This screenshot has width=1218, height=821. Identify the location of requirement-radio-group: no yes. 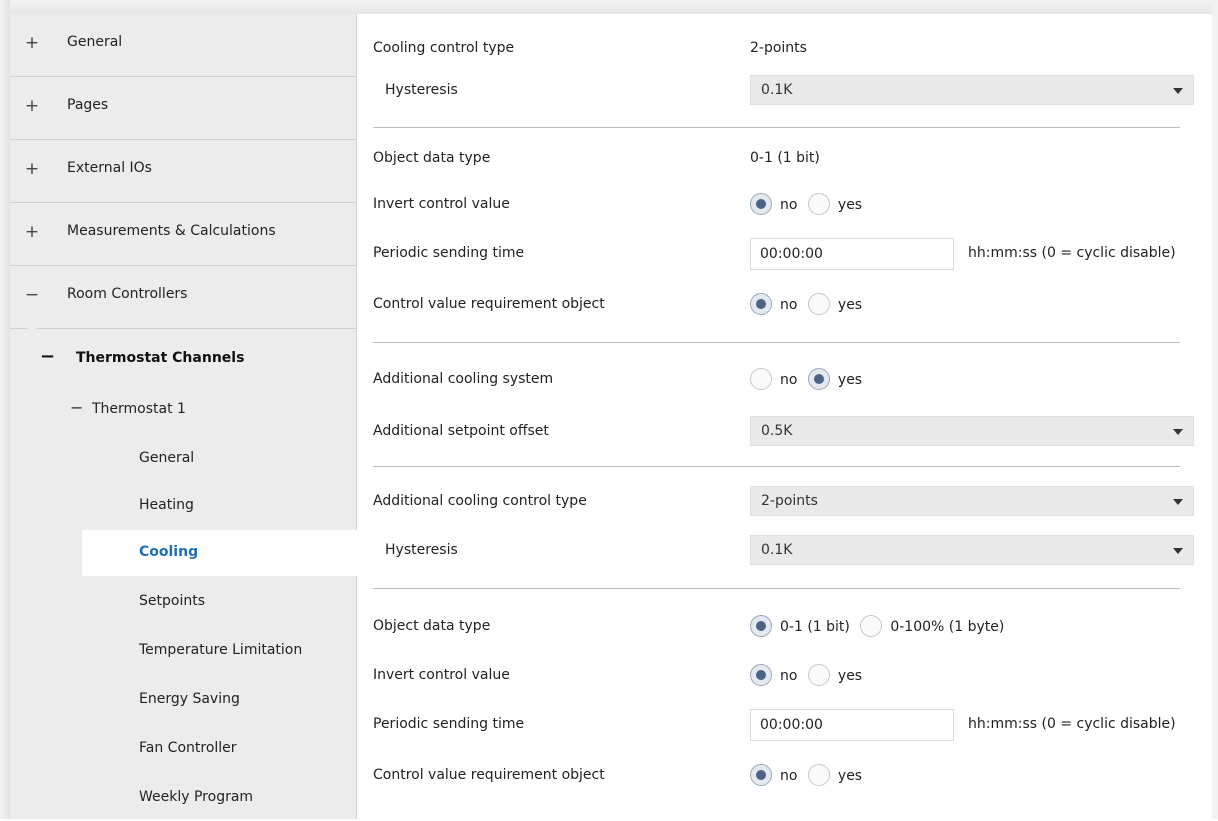
(809, 305).